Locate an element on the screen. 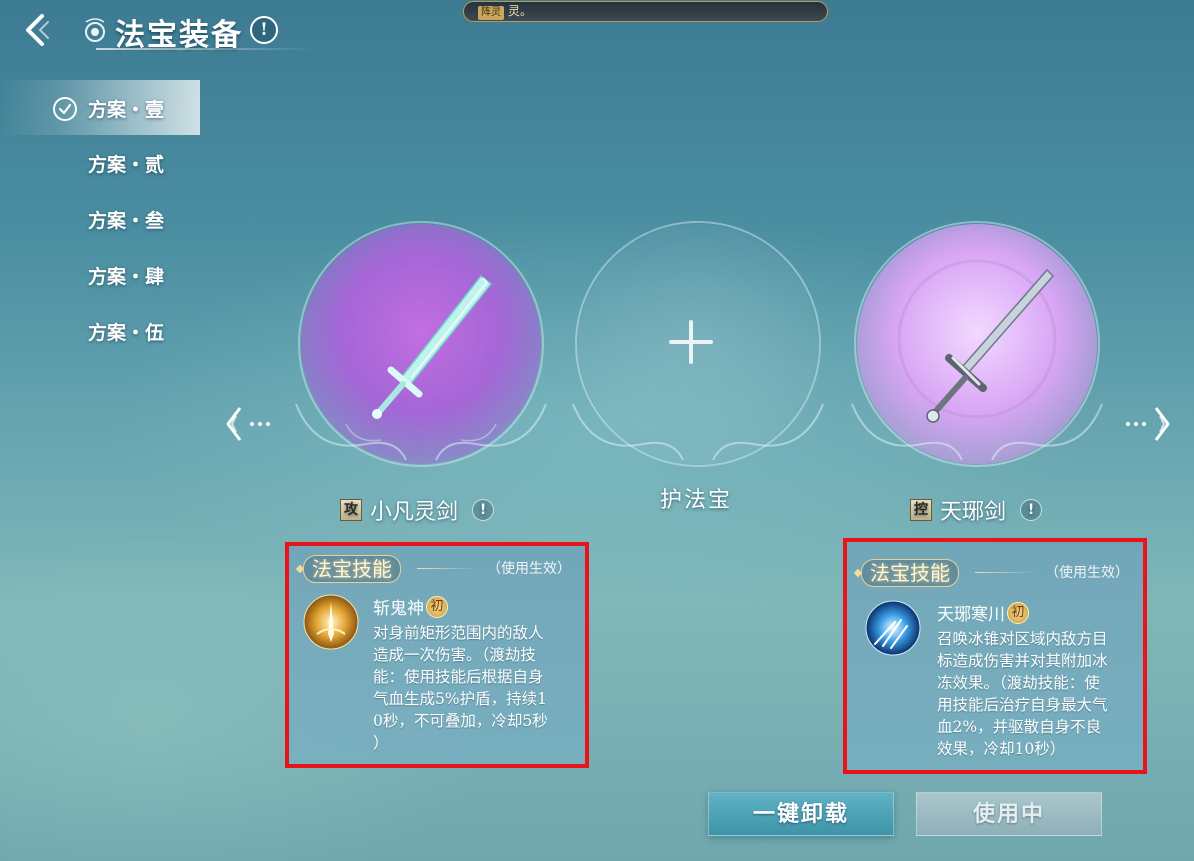 The image size is (1194, 861). artifact-slot-left is located at coordinates (421, 349).